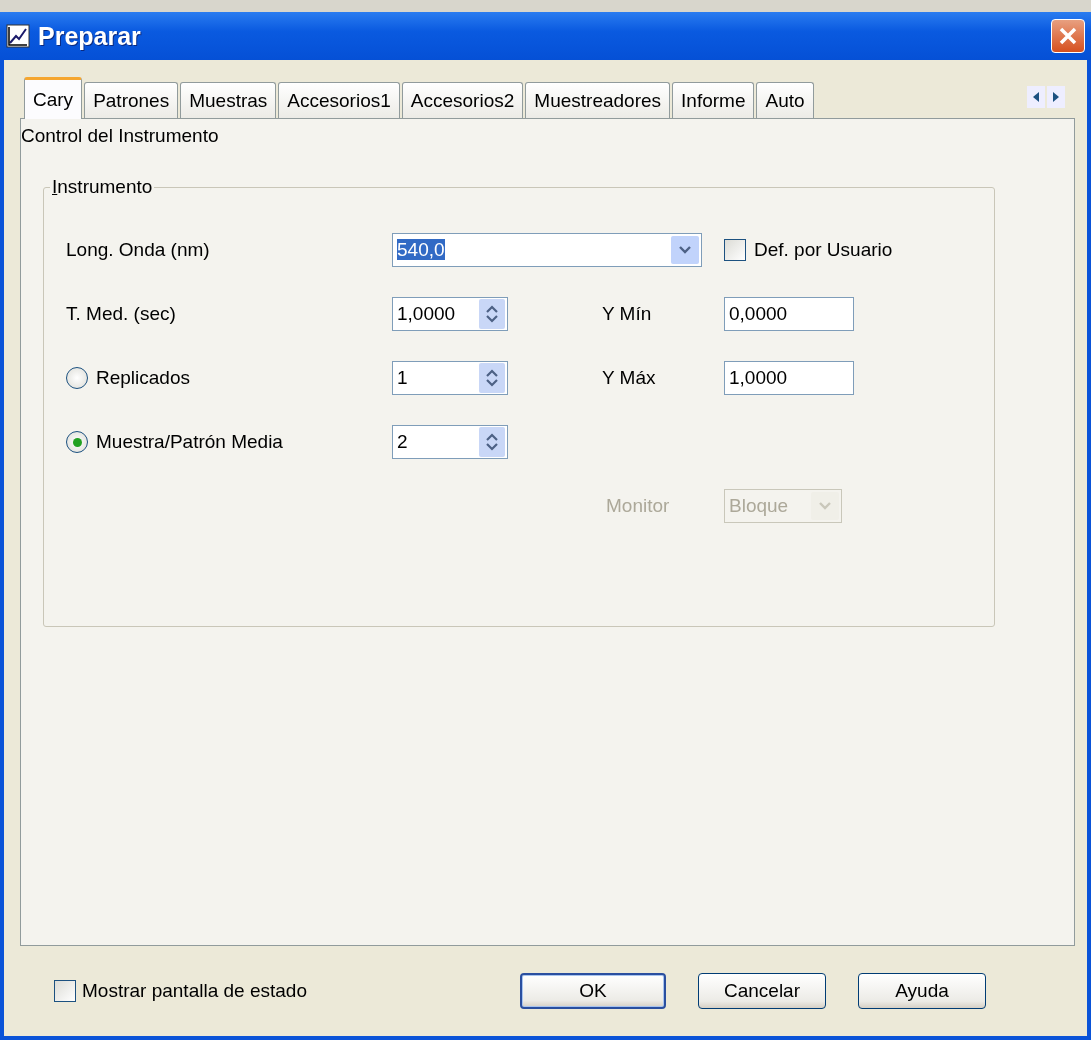  Describe the element at coordinates (143, 378) in the screenshot. I see `radio-label: Replicados` at that location.